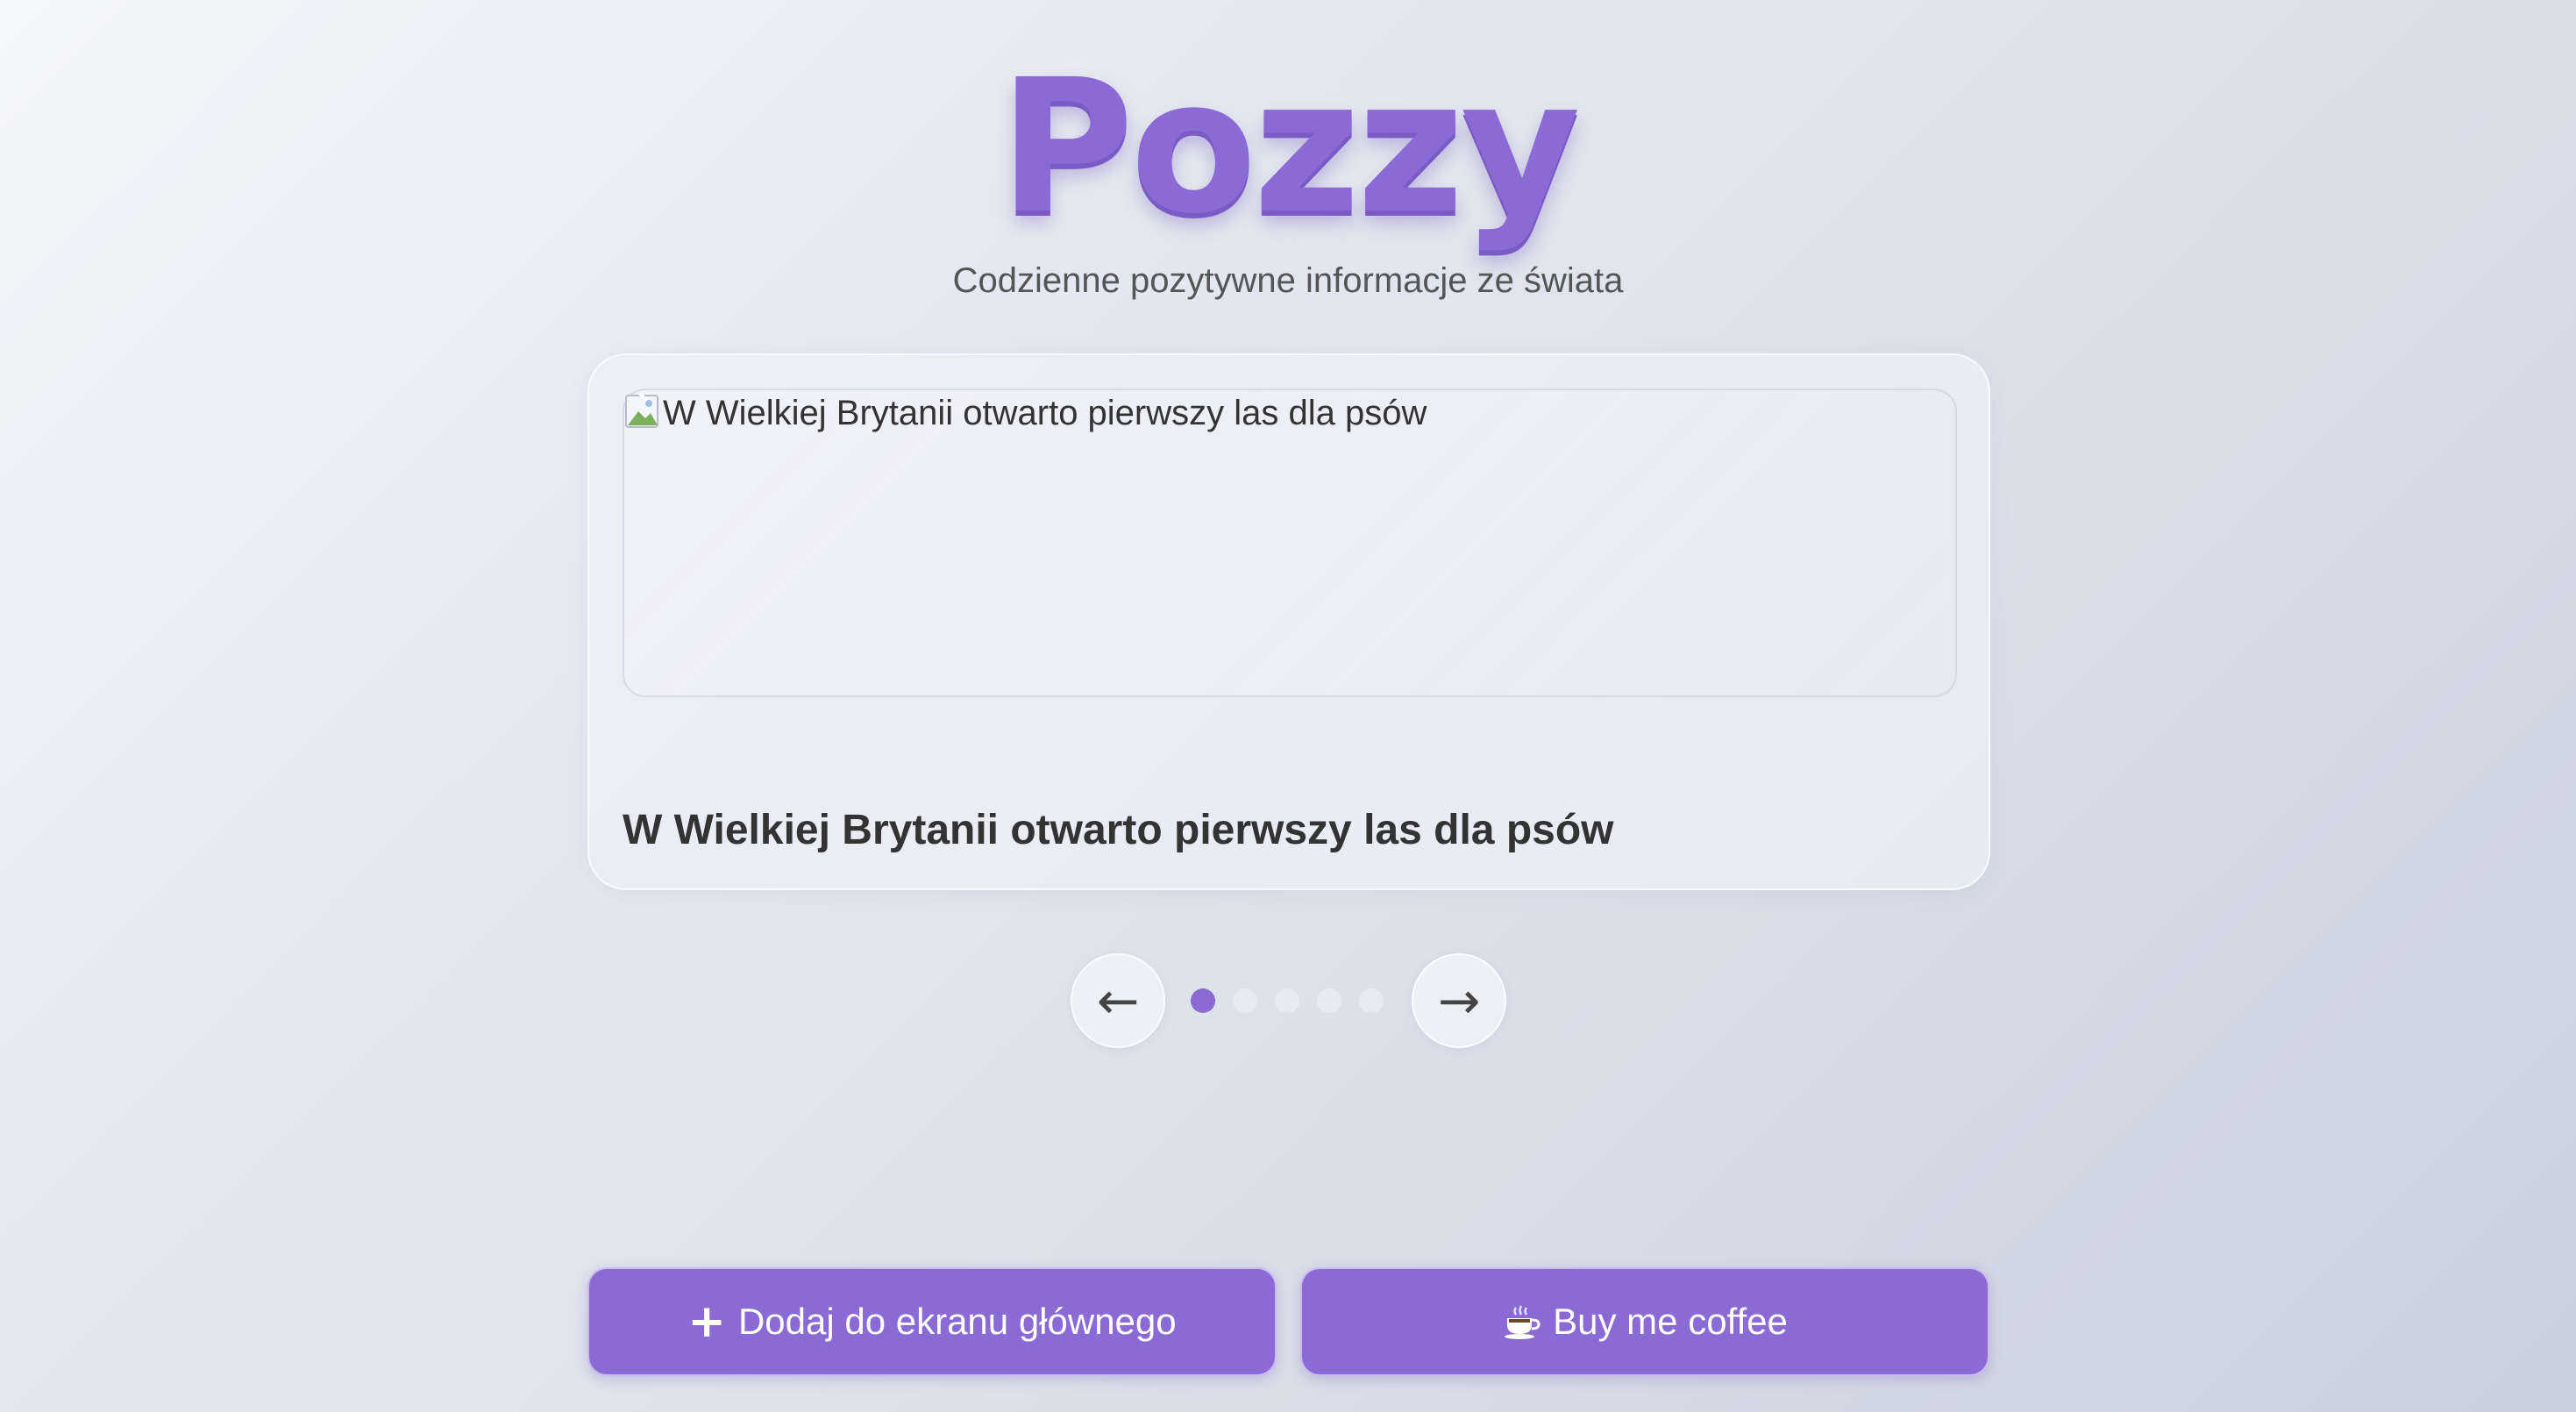 This screenshot has height=1412, width=2576. Describe the element at coordinates (1459, 1000) in the screenshot. I see `next-button: →` at that location.